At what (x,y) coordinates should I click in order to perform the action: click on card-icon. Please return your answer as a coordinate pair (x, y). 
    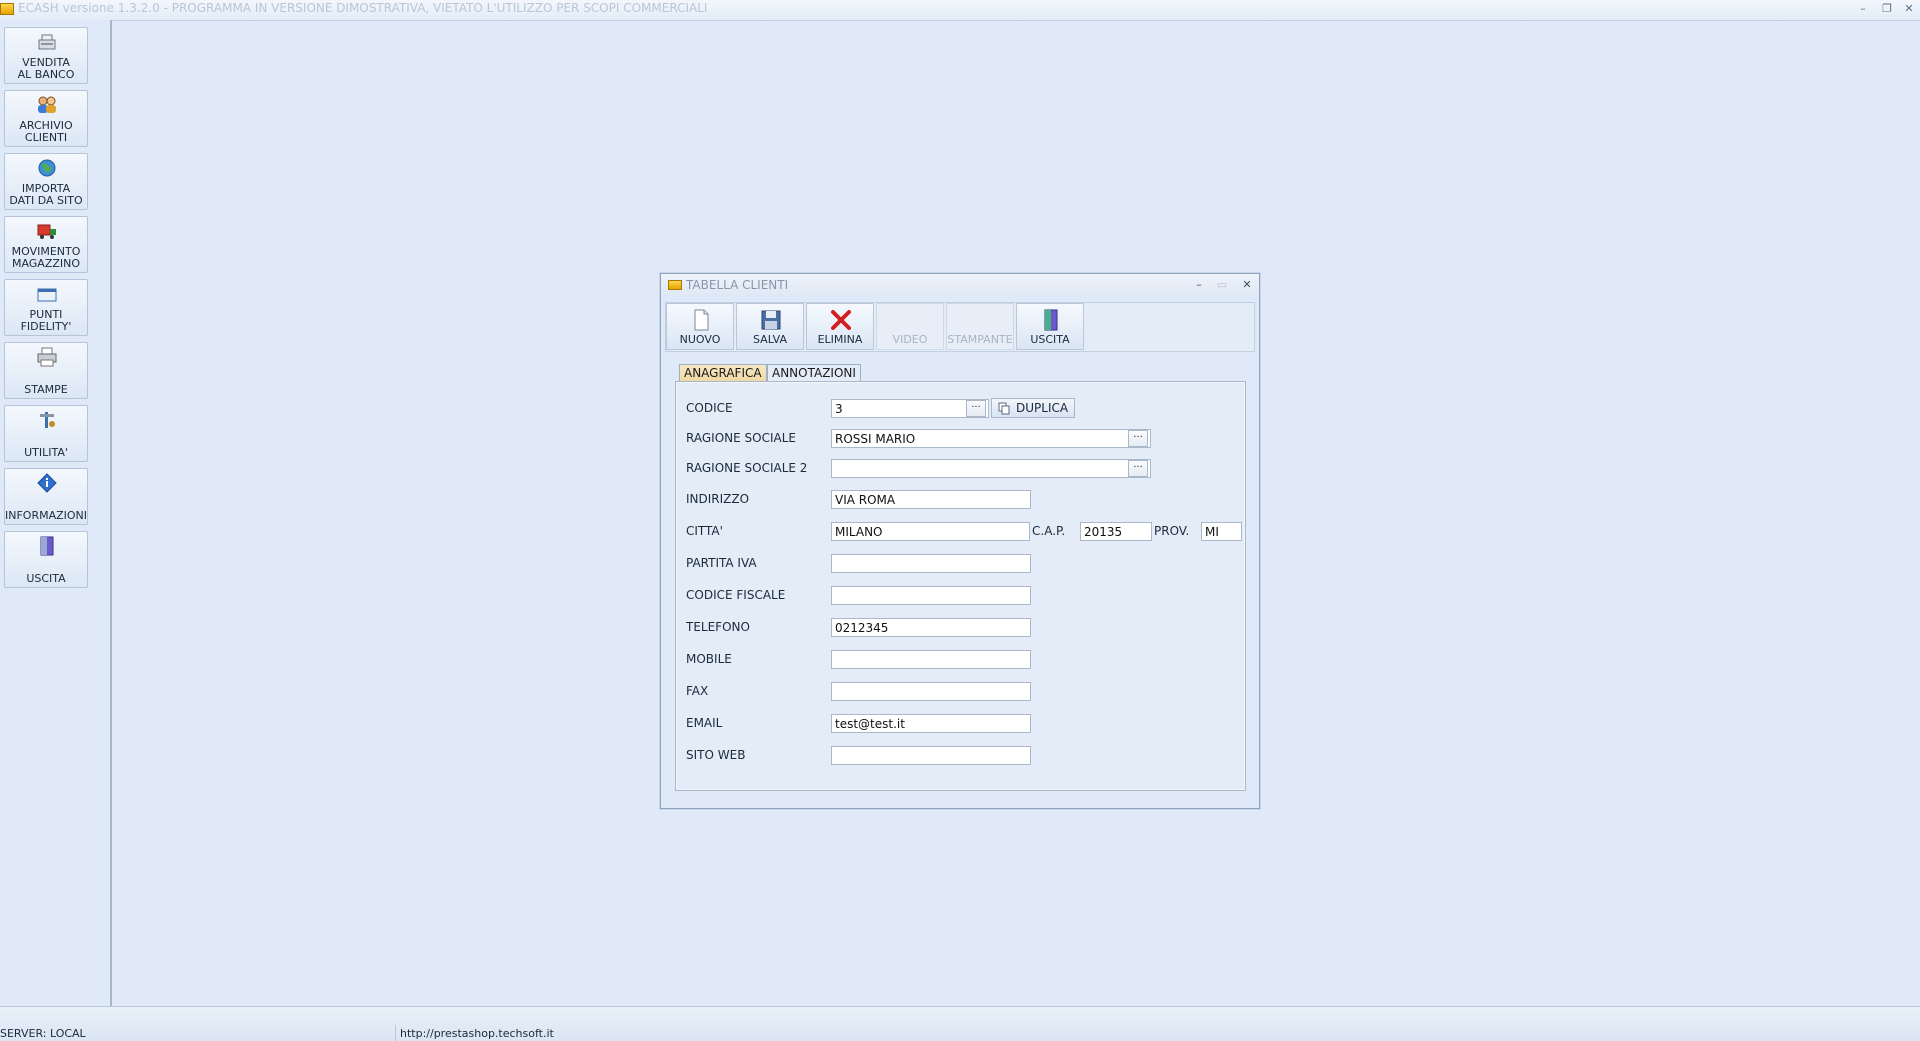
    Looking at the image, I should click on (47, 295).